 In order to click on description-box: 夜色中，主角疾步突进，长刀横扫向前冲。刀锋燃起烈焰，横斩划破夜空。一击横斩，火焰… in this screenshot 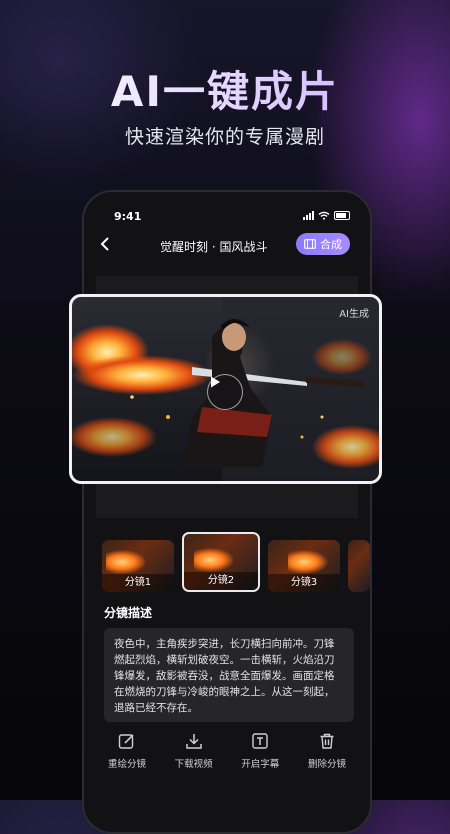, I will do `click(229, 675)`.